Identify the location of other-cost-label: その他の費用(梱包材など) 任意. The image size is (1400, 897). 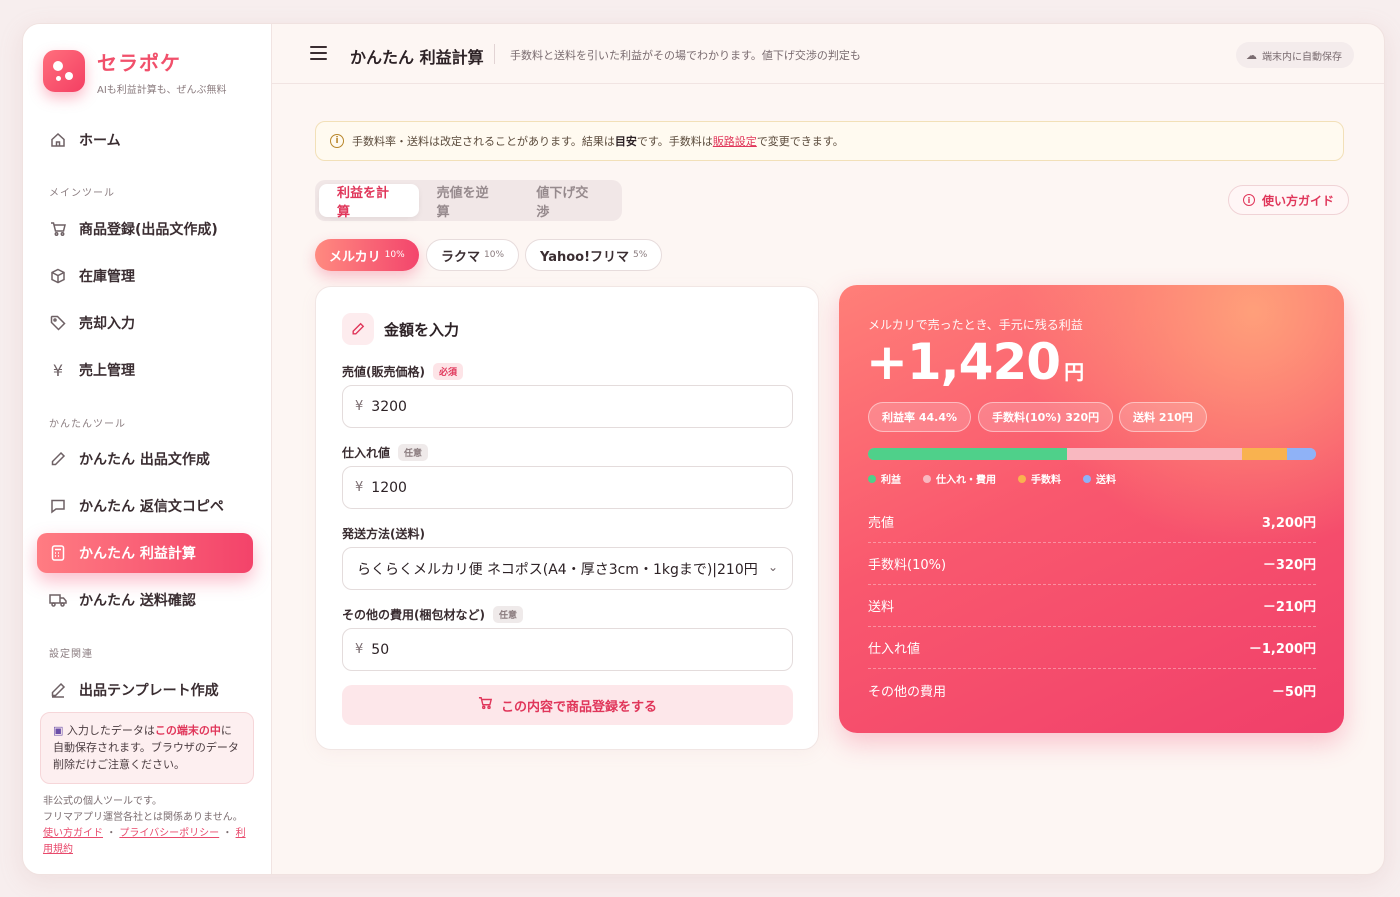
(432, 614).